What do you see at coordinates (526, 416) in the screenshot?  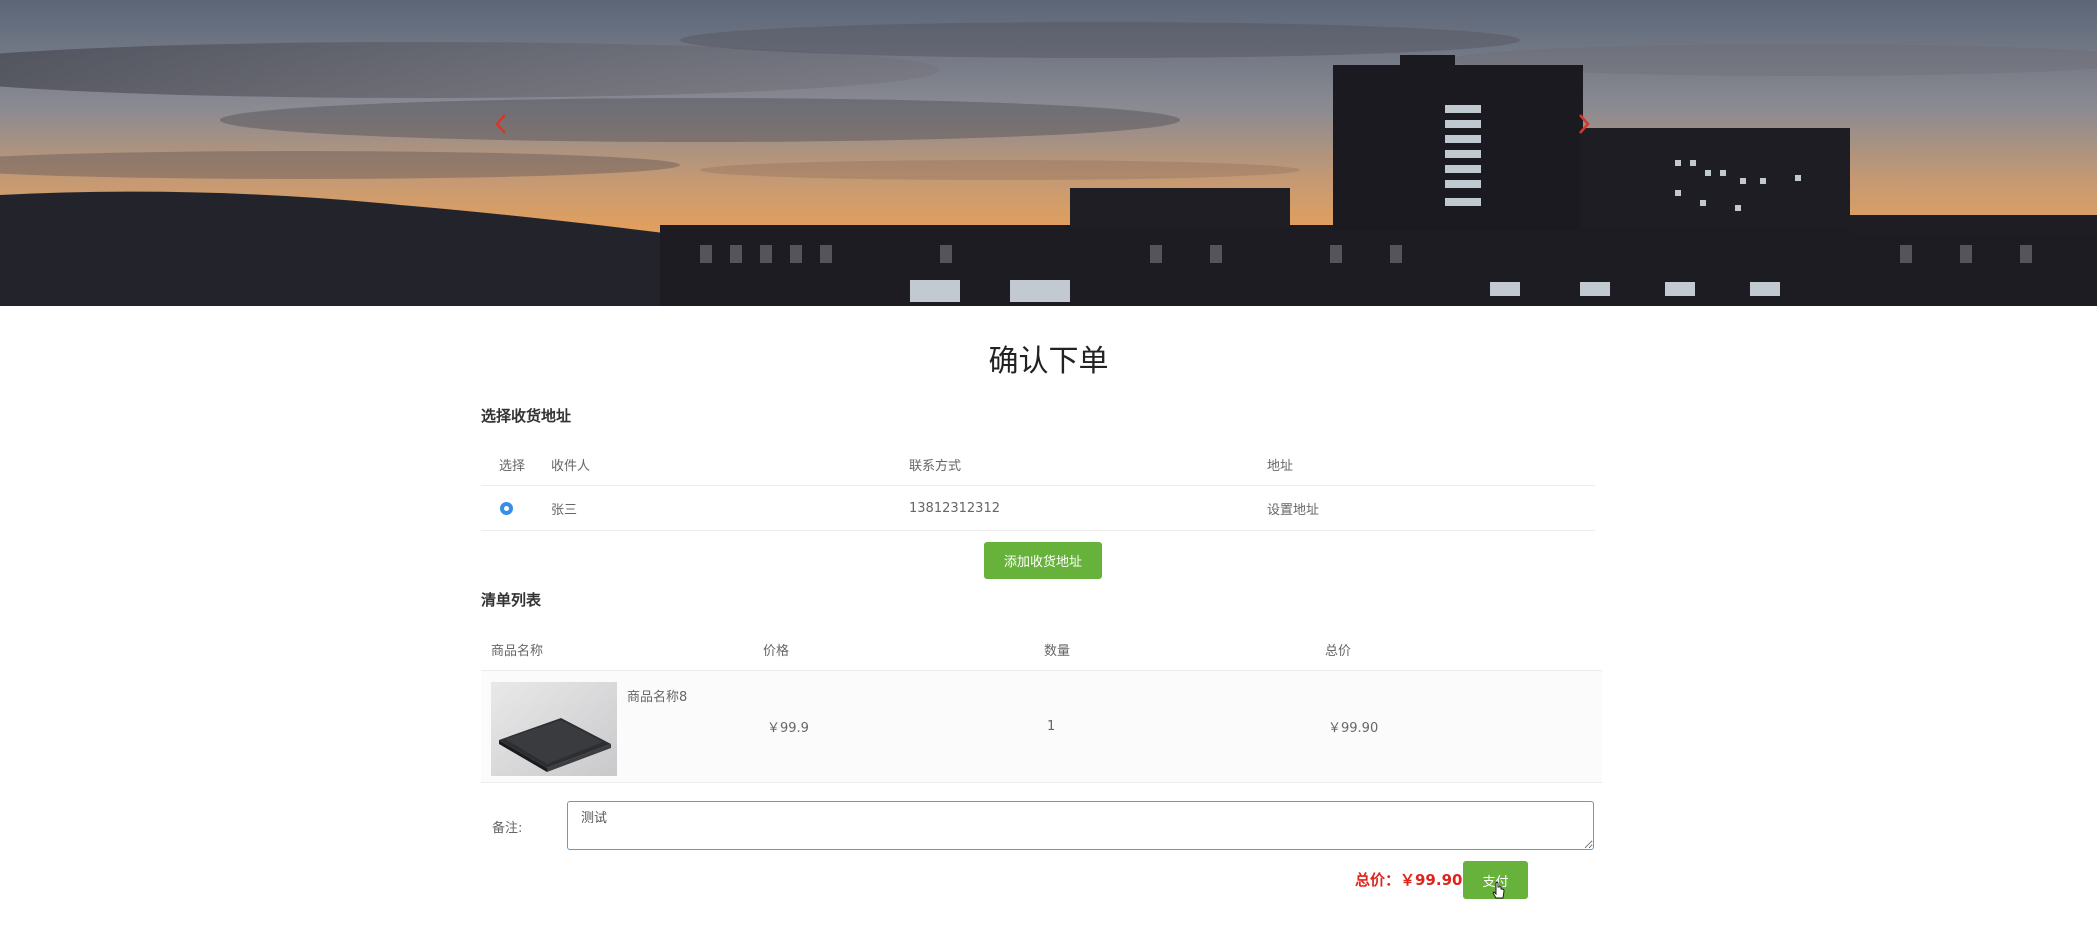 I see `address-section-title: 选择收货地址` at bounding box center [526, 416].